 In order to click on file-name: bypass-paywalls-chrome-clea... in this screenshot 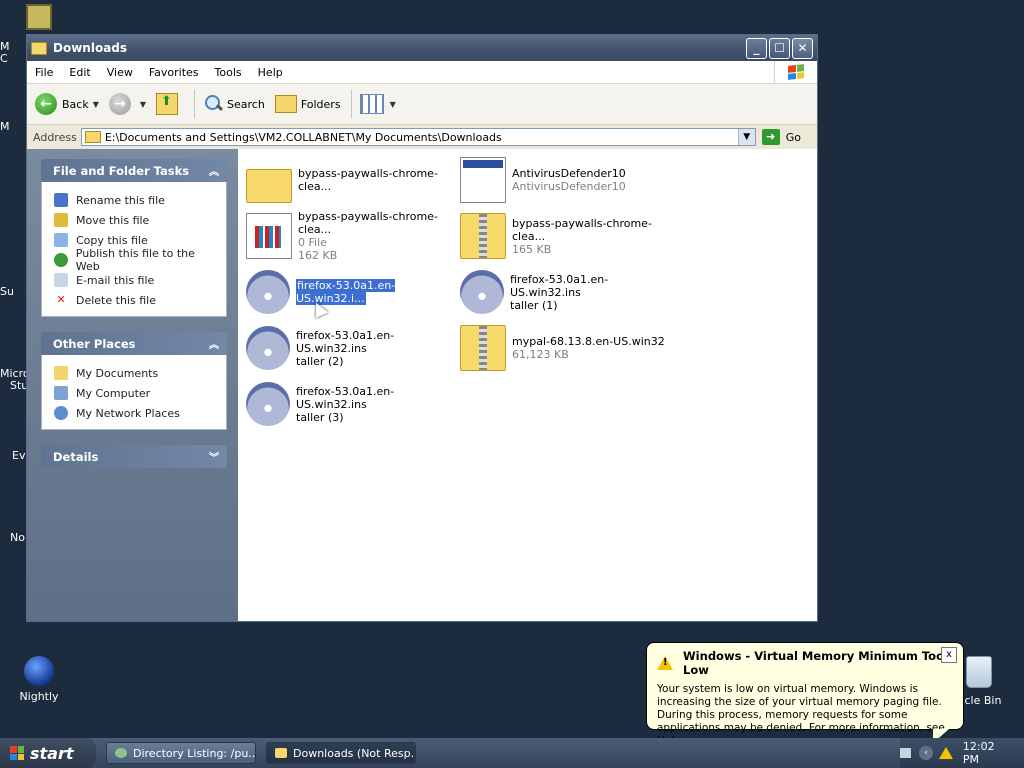, I will do `click(582, 229)`.